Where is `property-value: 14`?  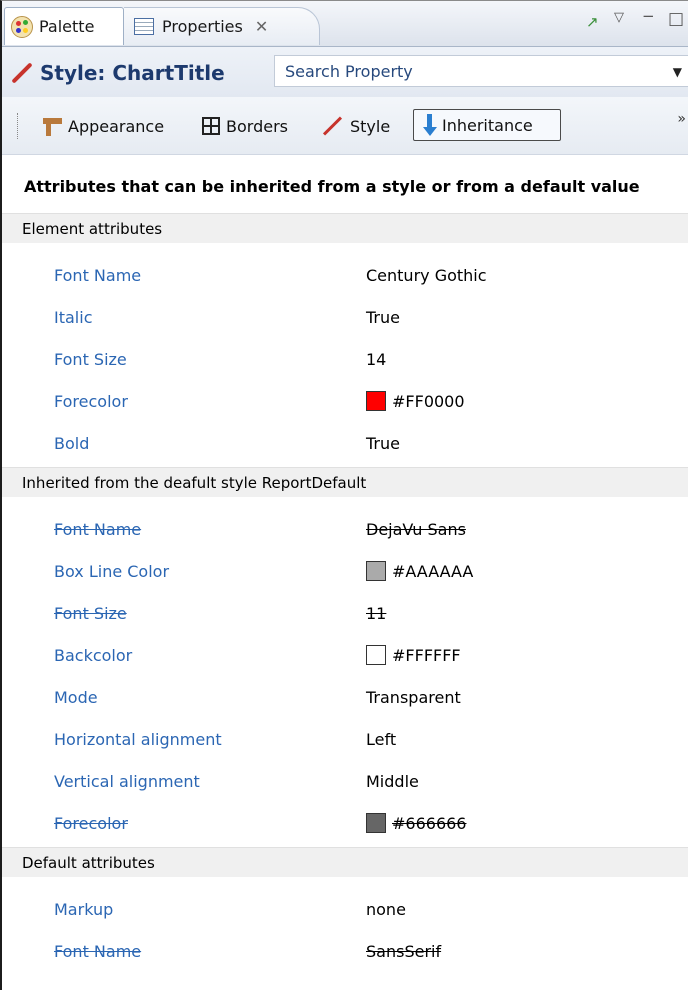 property-value: 14 is located at coordinates (376, 359).